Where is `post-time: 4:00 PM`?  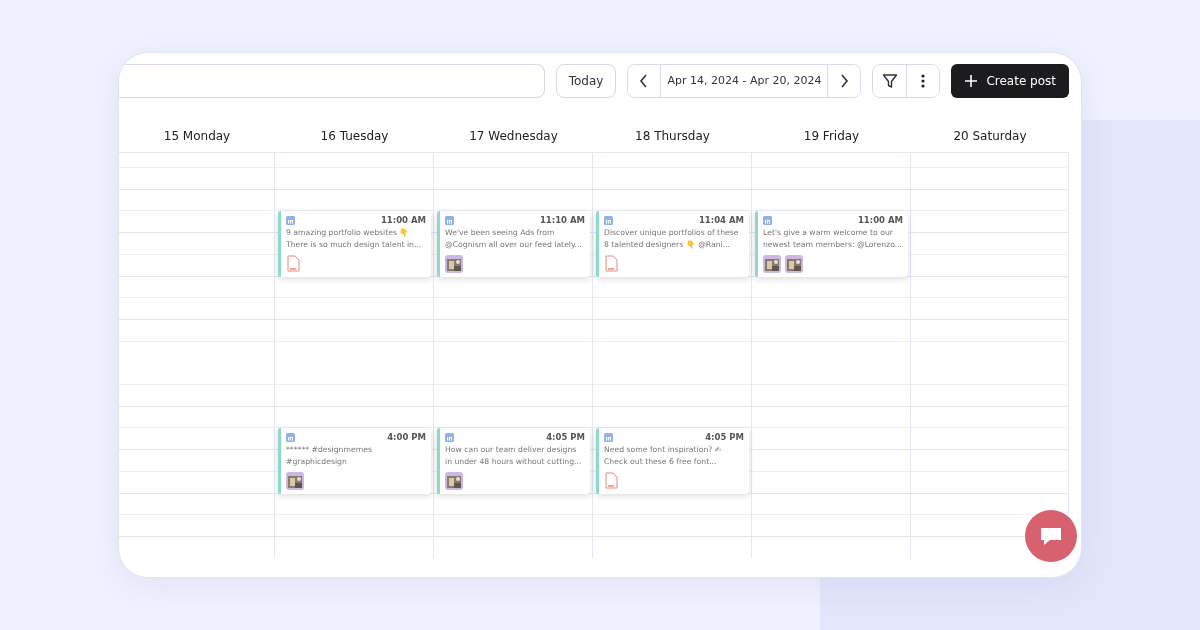 post-time: 4:00 PM is located at coordinates (406, 437).